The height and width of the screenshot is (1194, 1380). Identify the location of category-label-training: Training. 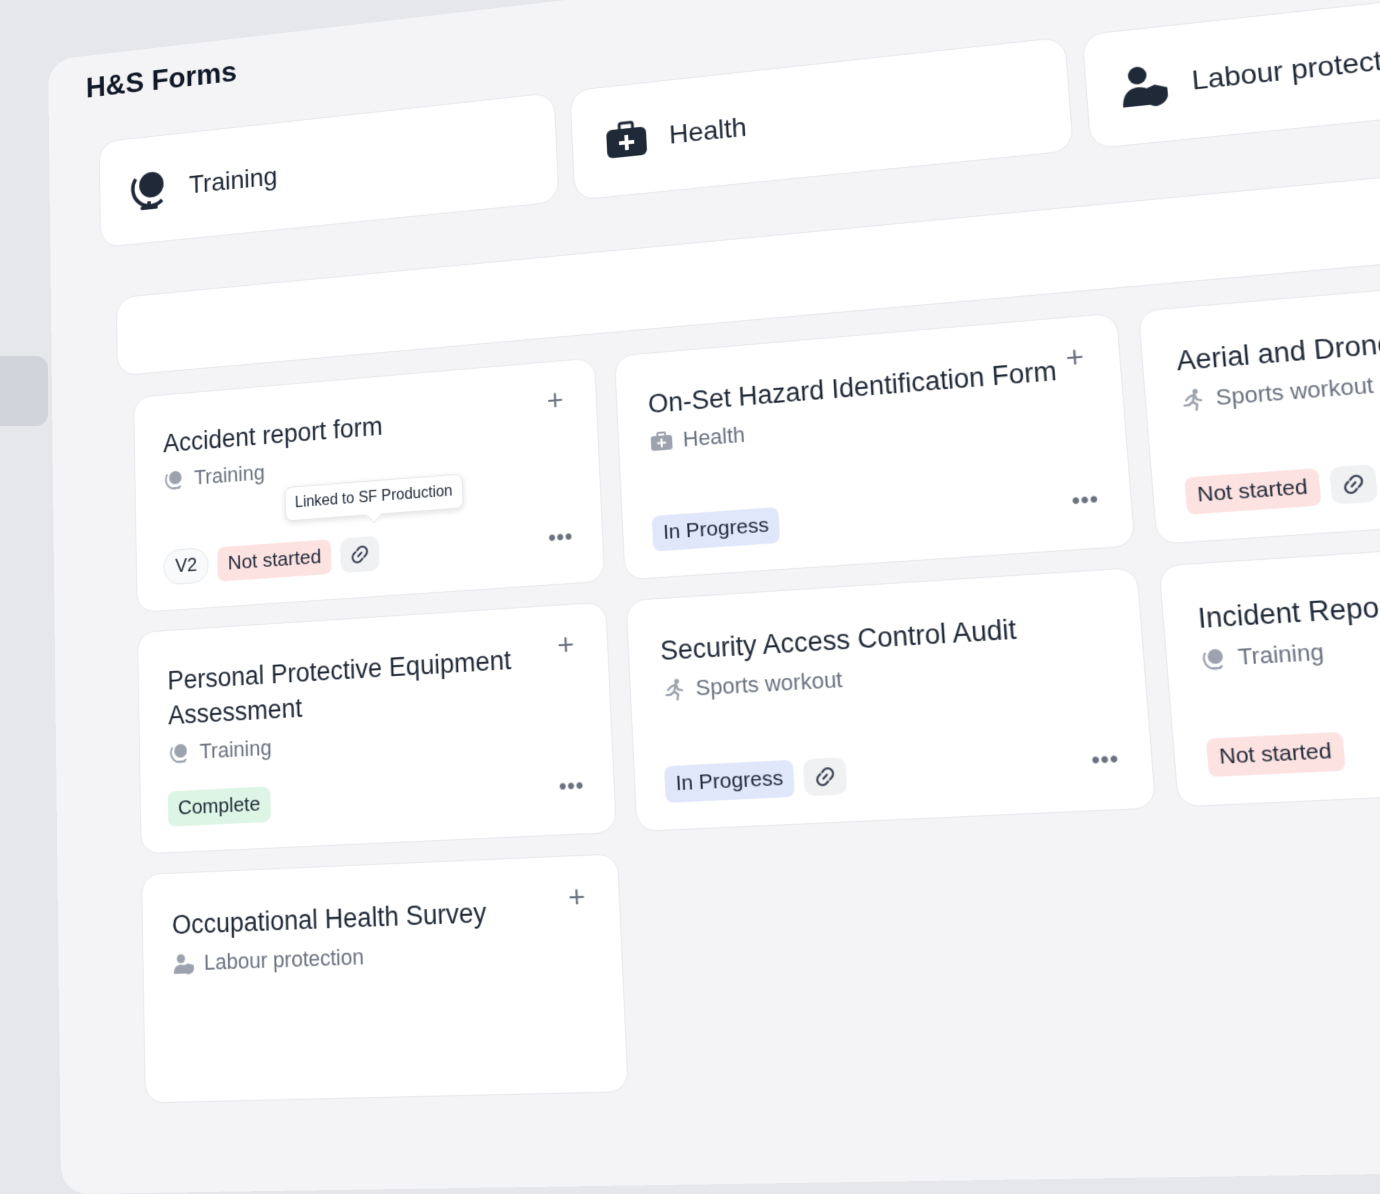
(233, 181).